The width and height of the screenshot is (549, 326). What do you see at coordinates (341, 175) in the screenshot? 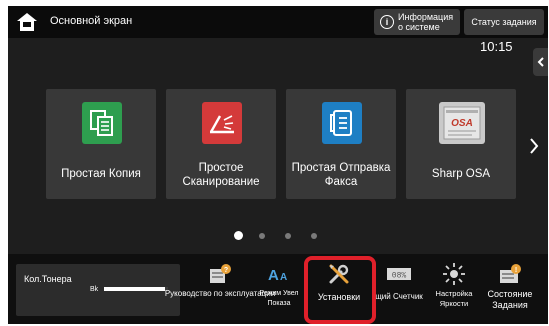
I see `tile-label: Простая Отправка Факса` at bounding box center [341, 175].